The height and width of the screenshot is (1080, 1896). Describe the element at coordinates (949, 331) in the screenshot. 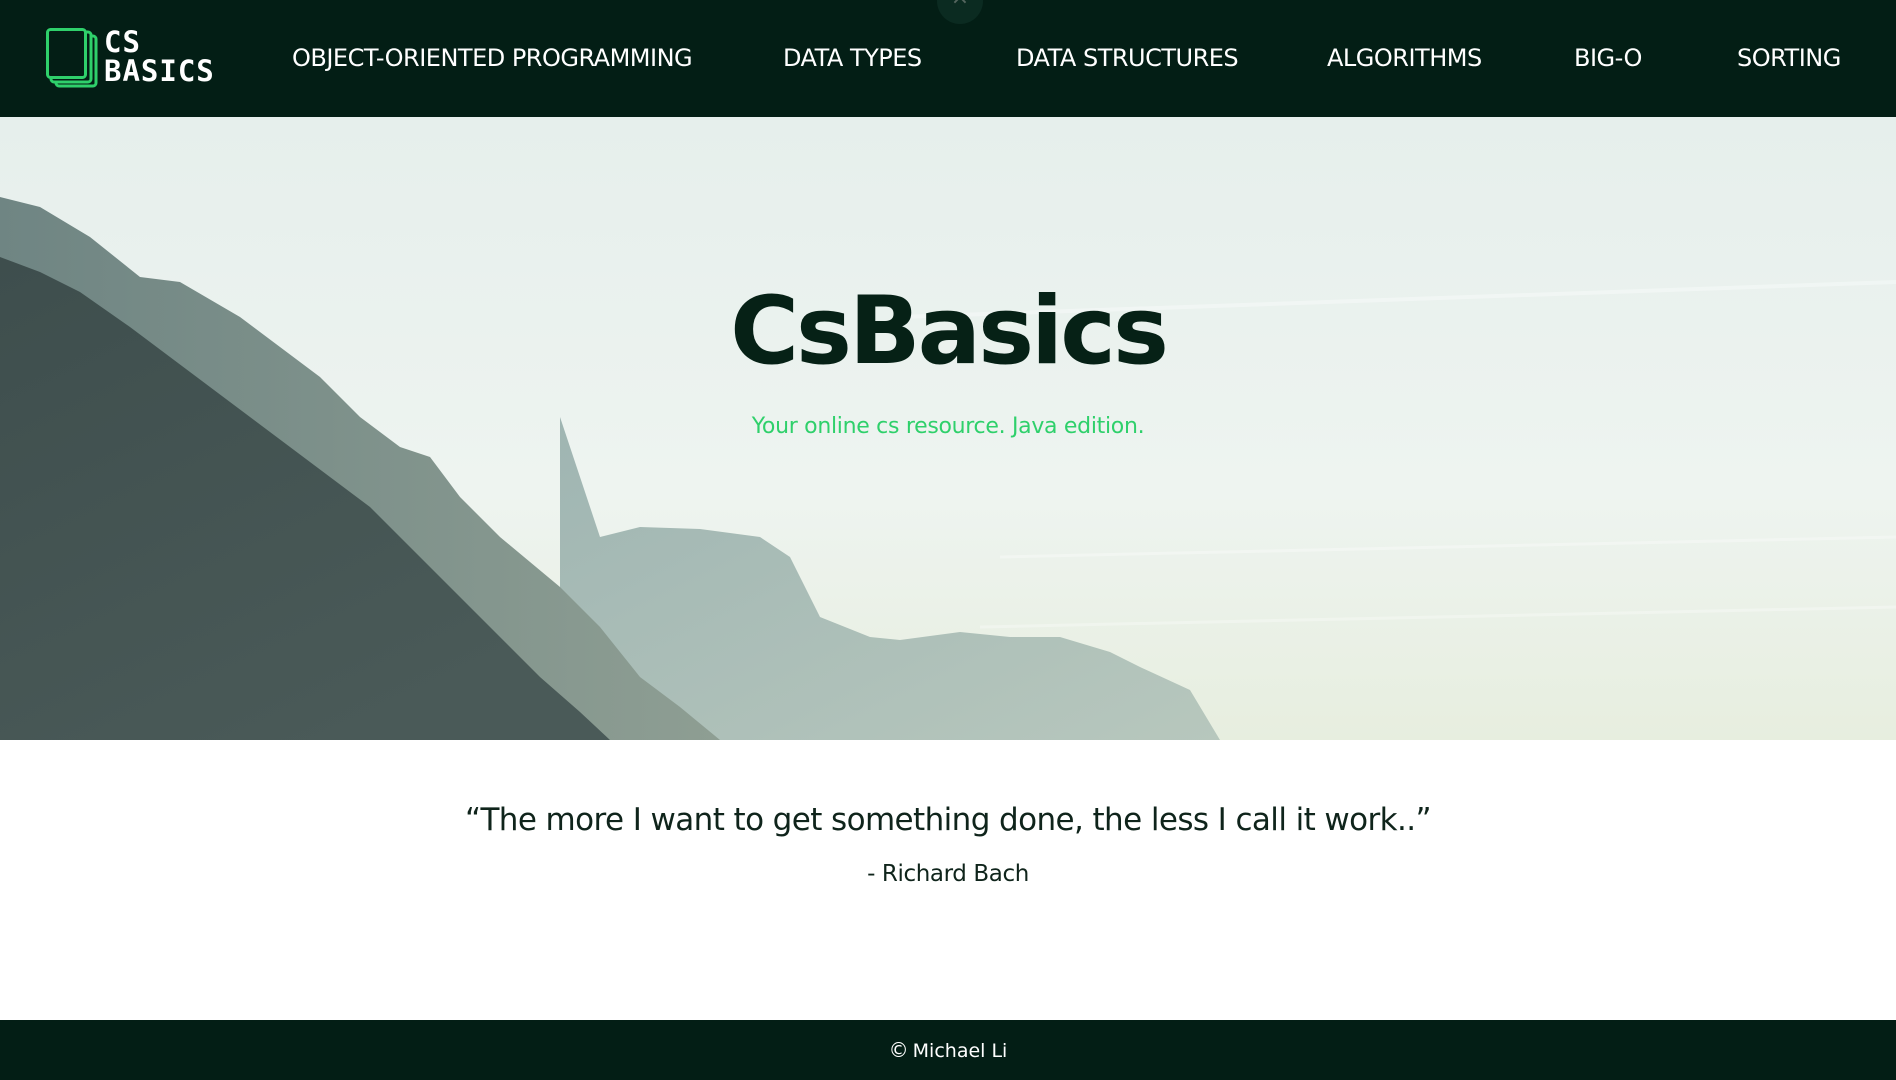

I see `hero-title: CsBasics` at that location.